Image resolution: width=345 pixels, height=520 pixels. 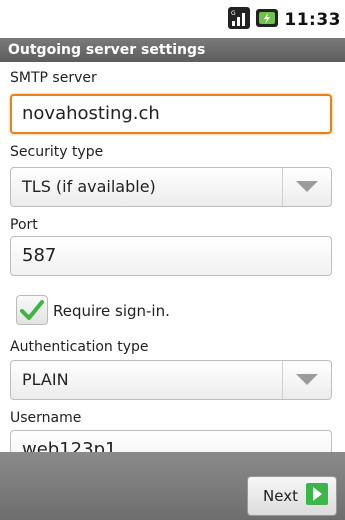 What do you see at coordinates (57, 152) in the screenshot?
I see `security-type-label: Security type` at bounding box center [57, 152].